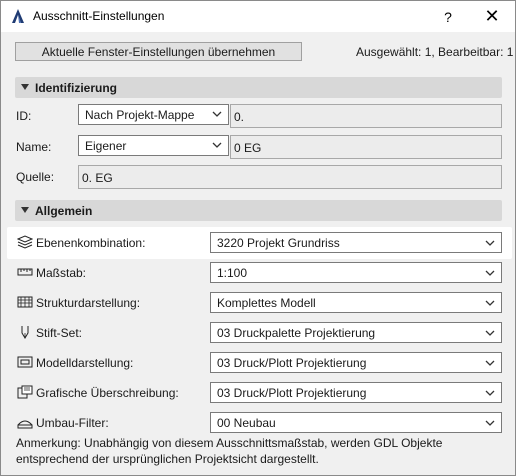  I want to click on title-bar: Ausschnitt-Einstellungen ? ✕, so click(258, 16).